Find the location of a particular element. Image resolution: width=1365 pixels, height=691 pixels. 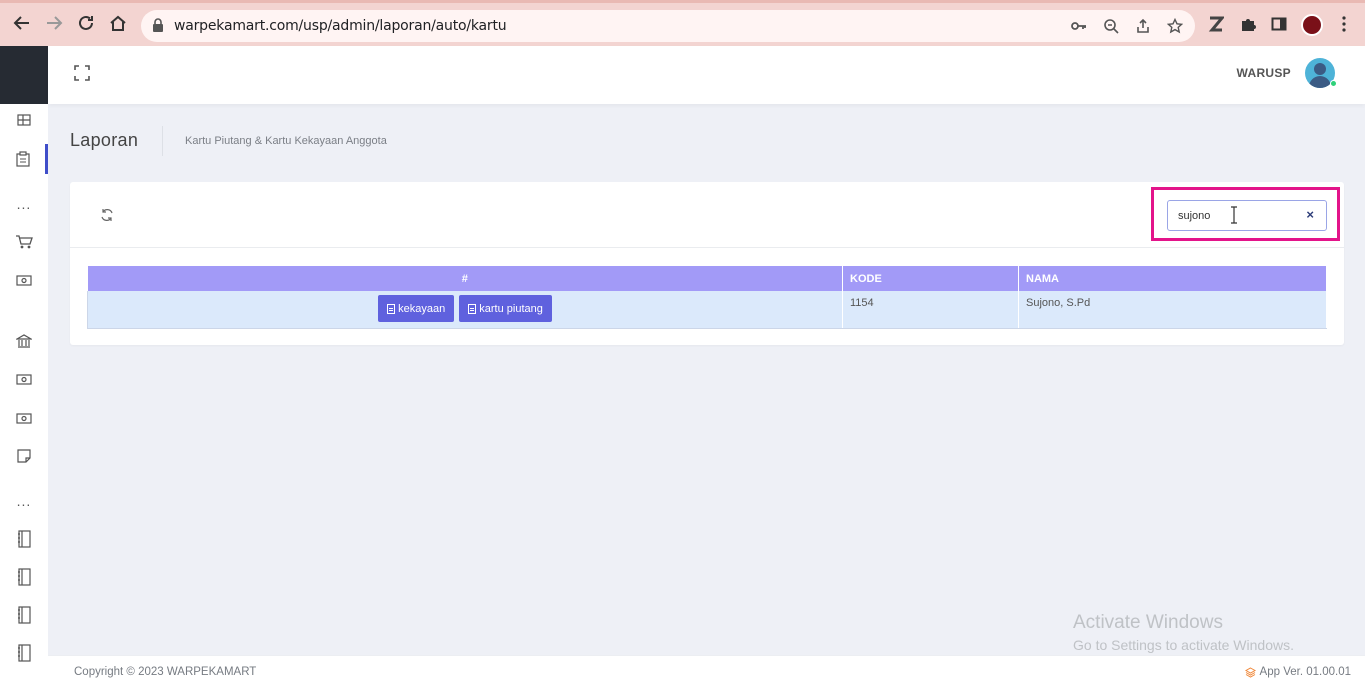

clipboard-icon is located at coordinates (22, 159).